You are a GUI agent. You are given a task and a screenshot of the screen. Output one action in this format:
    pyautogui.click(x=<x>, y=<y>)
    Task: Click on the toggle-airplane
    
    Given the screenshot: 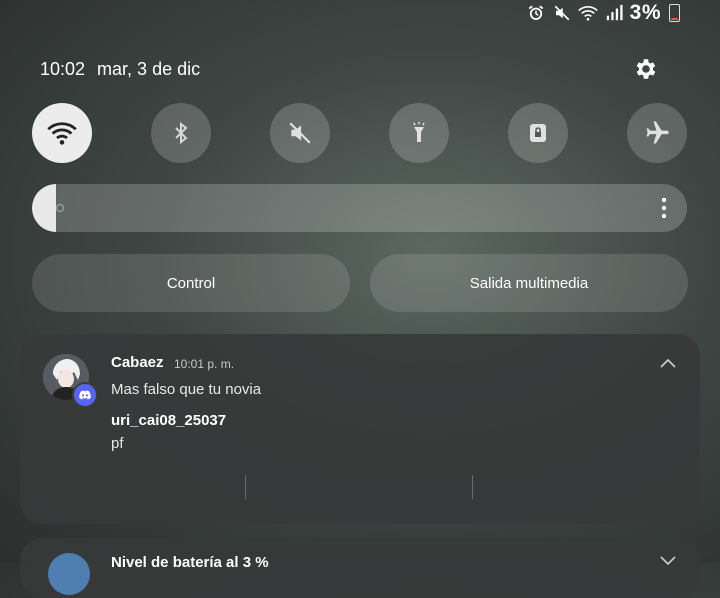 What is the action you would take?
    pyautogui.click(x=657, y=133)
    